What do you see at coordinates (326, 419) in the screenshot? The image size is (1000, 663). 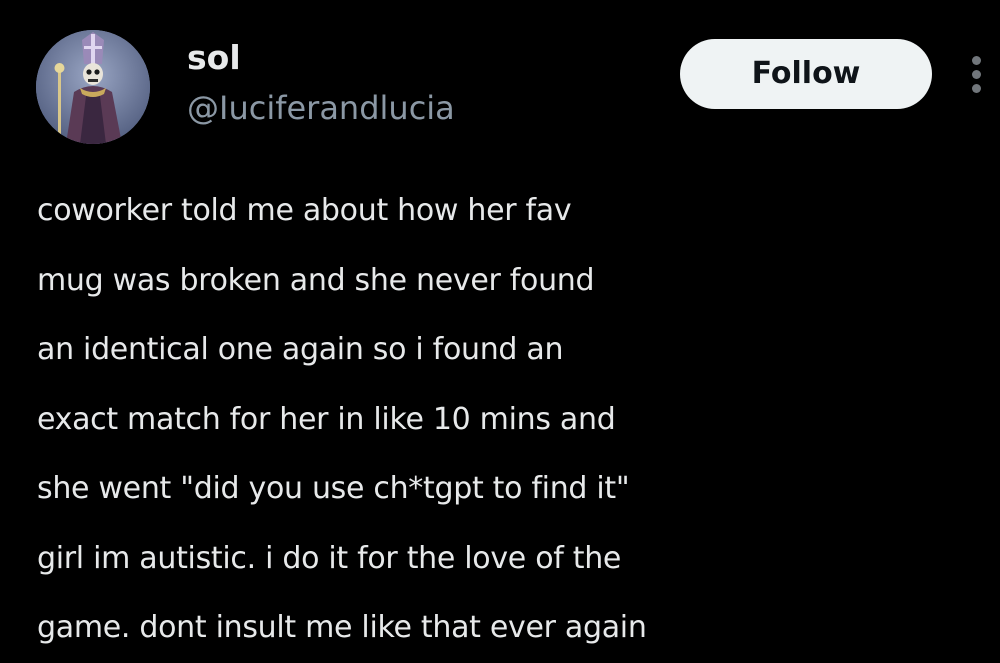 I see `tweet-text-line: exact match for her in like 10 mins and` at bounding box center [326, 419].